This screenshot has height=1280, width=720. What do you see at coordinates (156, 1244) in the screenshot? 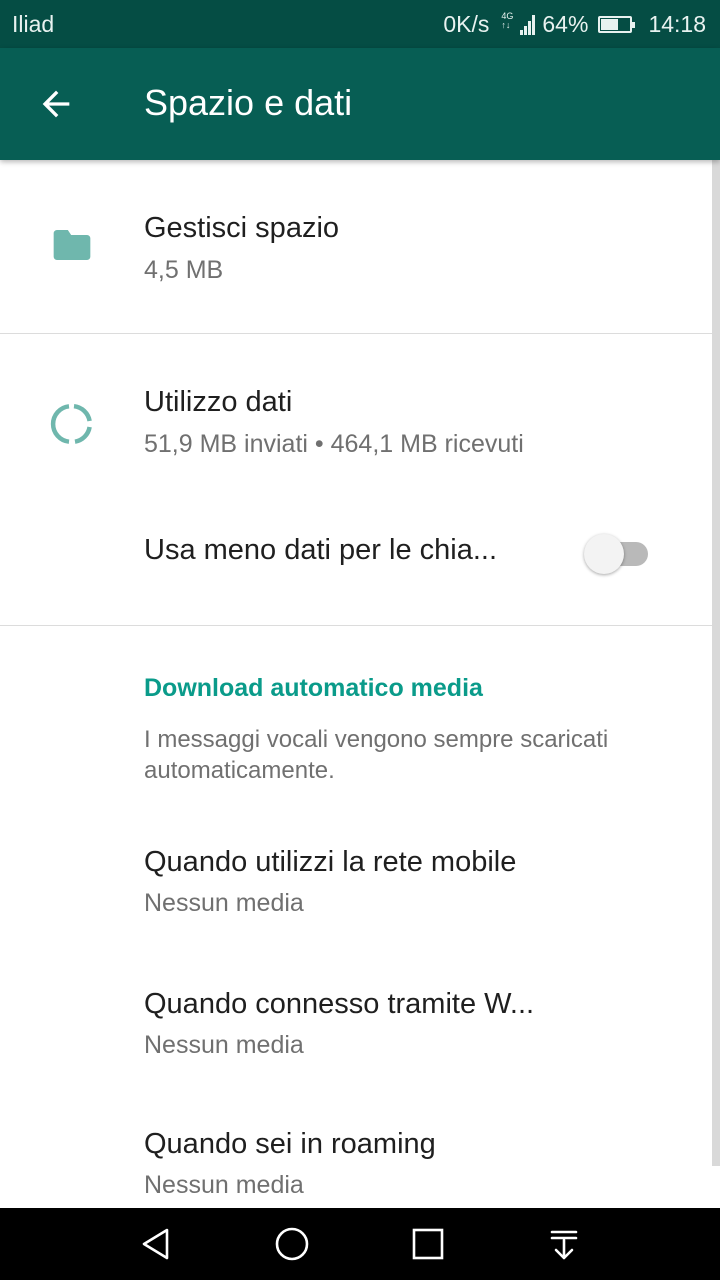
I see `nav-back-icon` at bounding box center [156, 1244].